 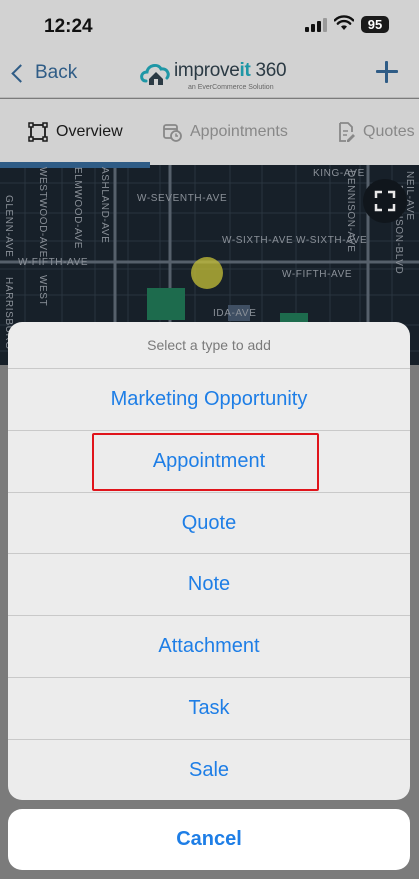 I want to click on tab-label: Appointments, so click(x=239, y=131).